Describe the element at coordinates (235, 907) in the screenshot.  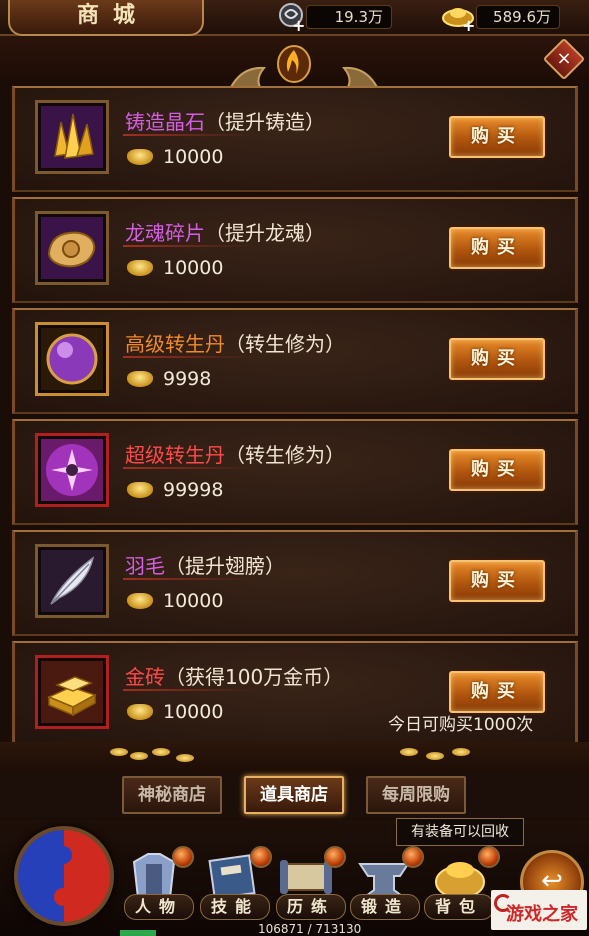
I see `nav-skills: 技能` at that location.